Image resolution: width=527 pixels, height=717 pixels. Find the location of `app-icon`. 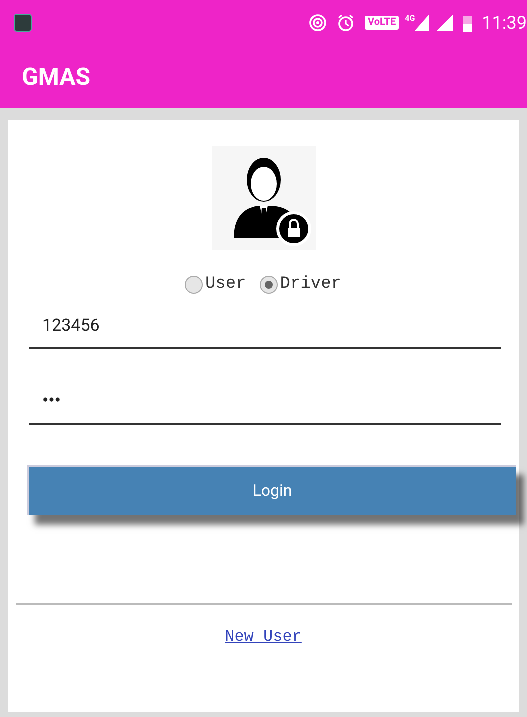

app-icon is located at coordinates (23, 23).